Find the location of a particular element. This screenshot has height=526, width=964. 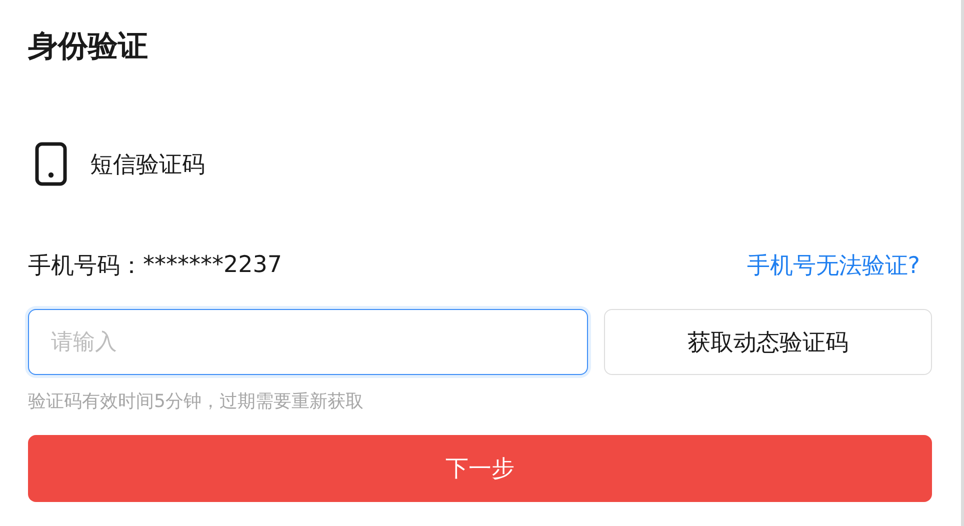

page-title: 身份验证 is located at coordinates (88, 47).